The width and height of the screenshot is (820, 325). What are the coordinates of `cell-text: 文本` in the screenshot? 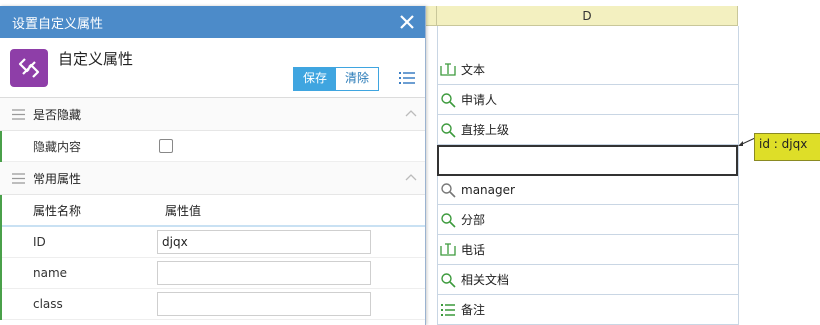 It's located at (587, 70).